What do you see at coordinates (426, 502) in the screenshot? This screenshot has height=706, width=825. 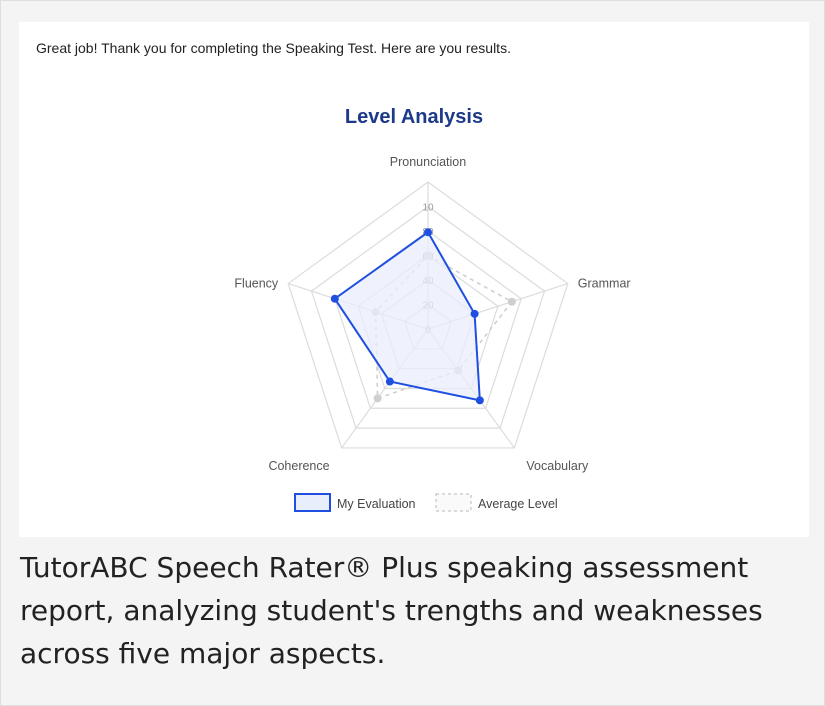 I see `chart-legend: My Evaluation Average Level` at bounding box center [426, 502].